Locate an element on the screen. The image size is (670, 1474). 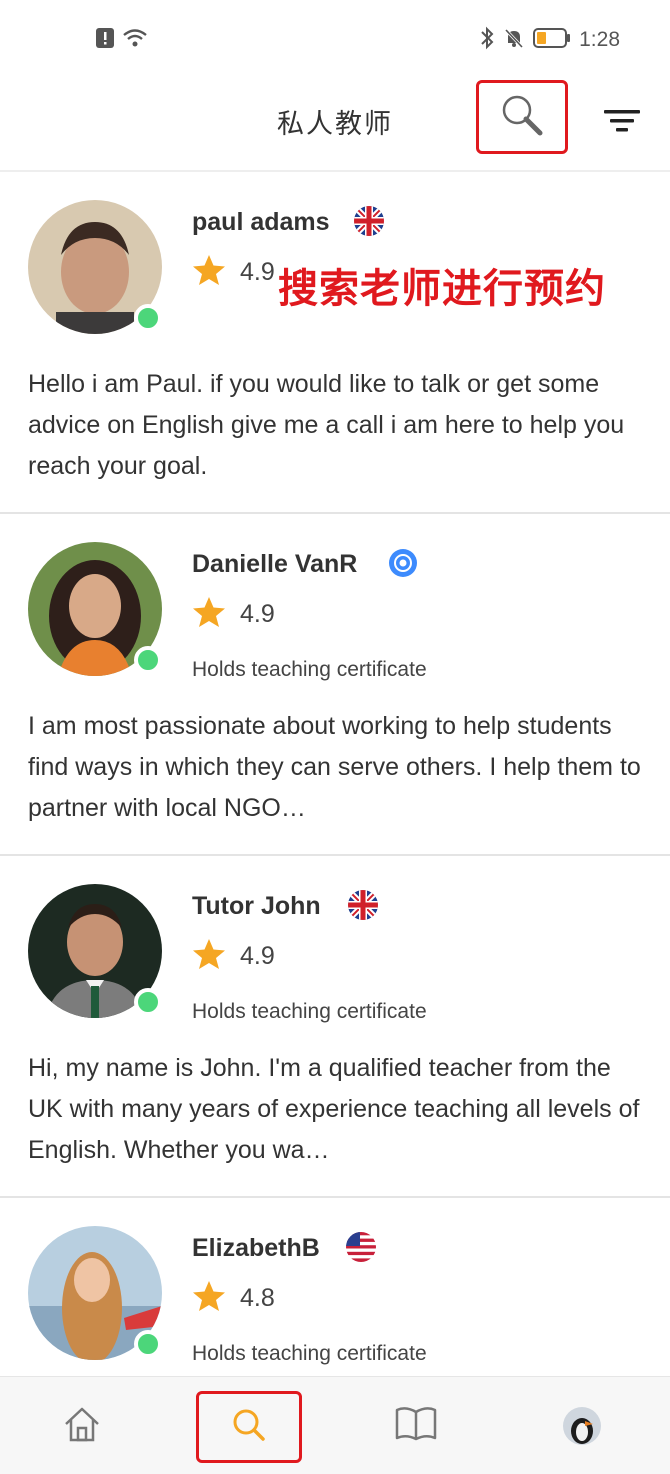
tutor-name: Tutor John is located at coordinates (256, 906).